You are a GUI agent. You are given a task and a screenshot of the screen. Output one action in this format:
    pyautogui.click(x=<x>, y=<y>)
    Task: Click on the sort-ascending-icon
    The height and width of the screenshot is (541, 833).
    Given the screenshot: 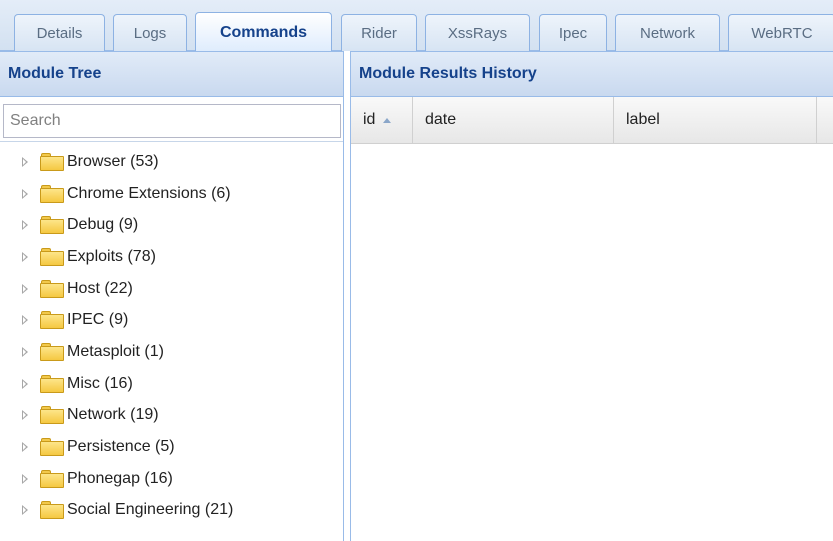 What is the action you would take?
    pyautogui.click(x=387, y=120)
    